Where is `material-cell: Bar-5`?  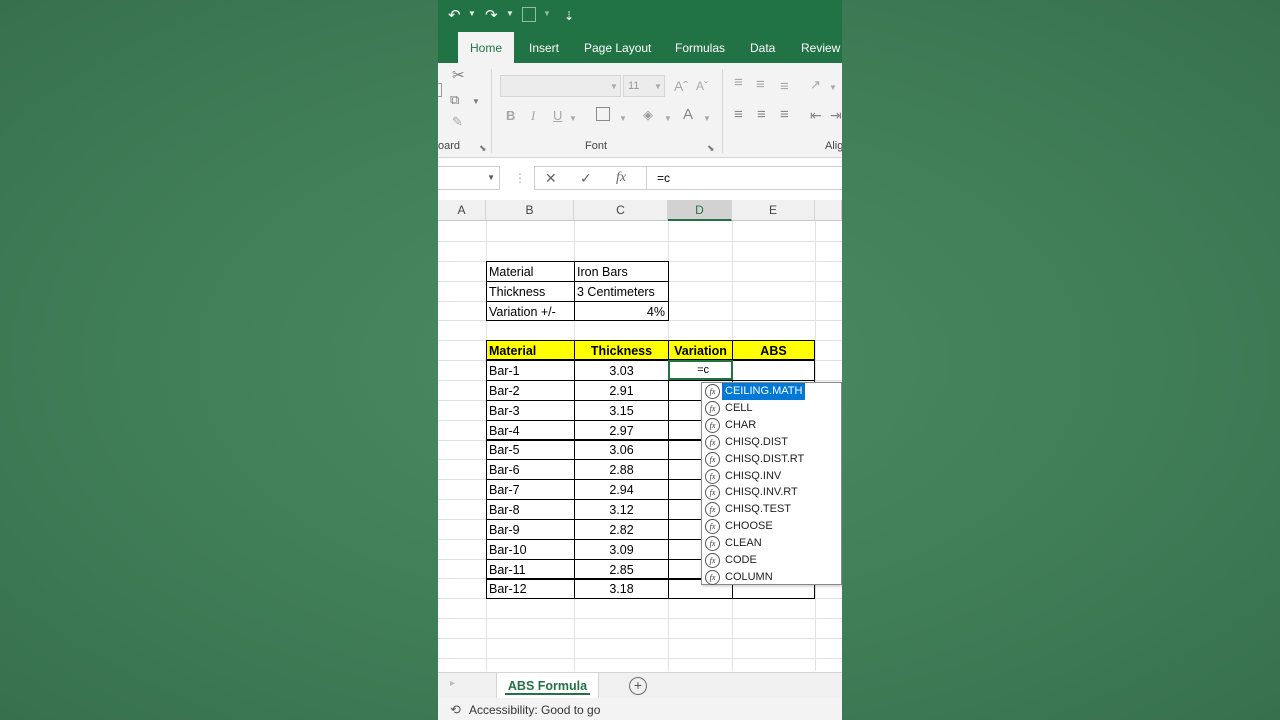
material-cell: Bar-5 is located at coordinates (530, 450).